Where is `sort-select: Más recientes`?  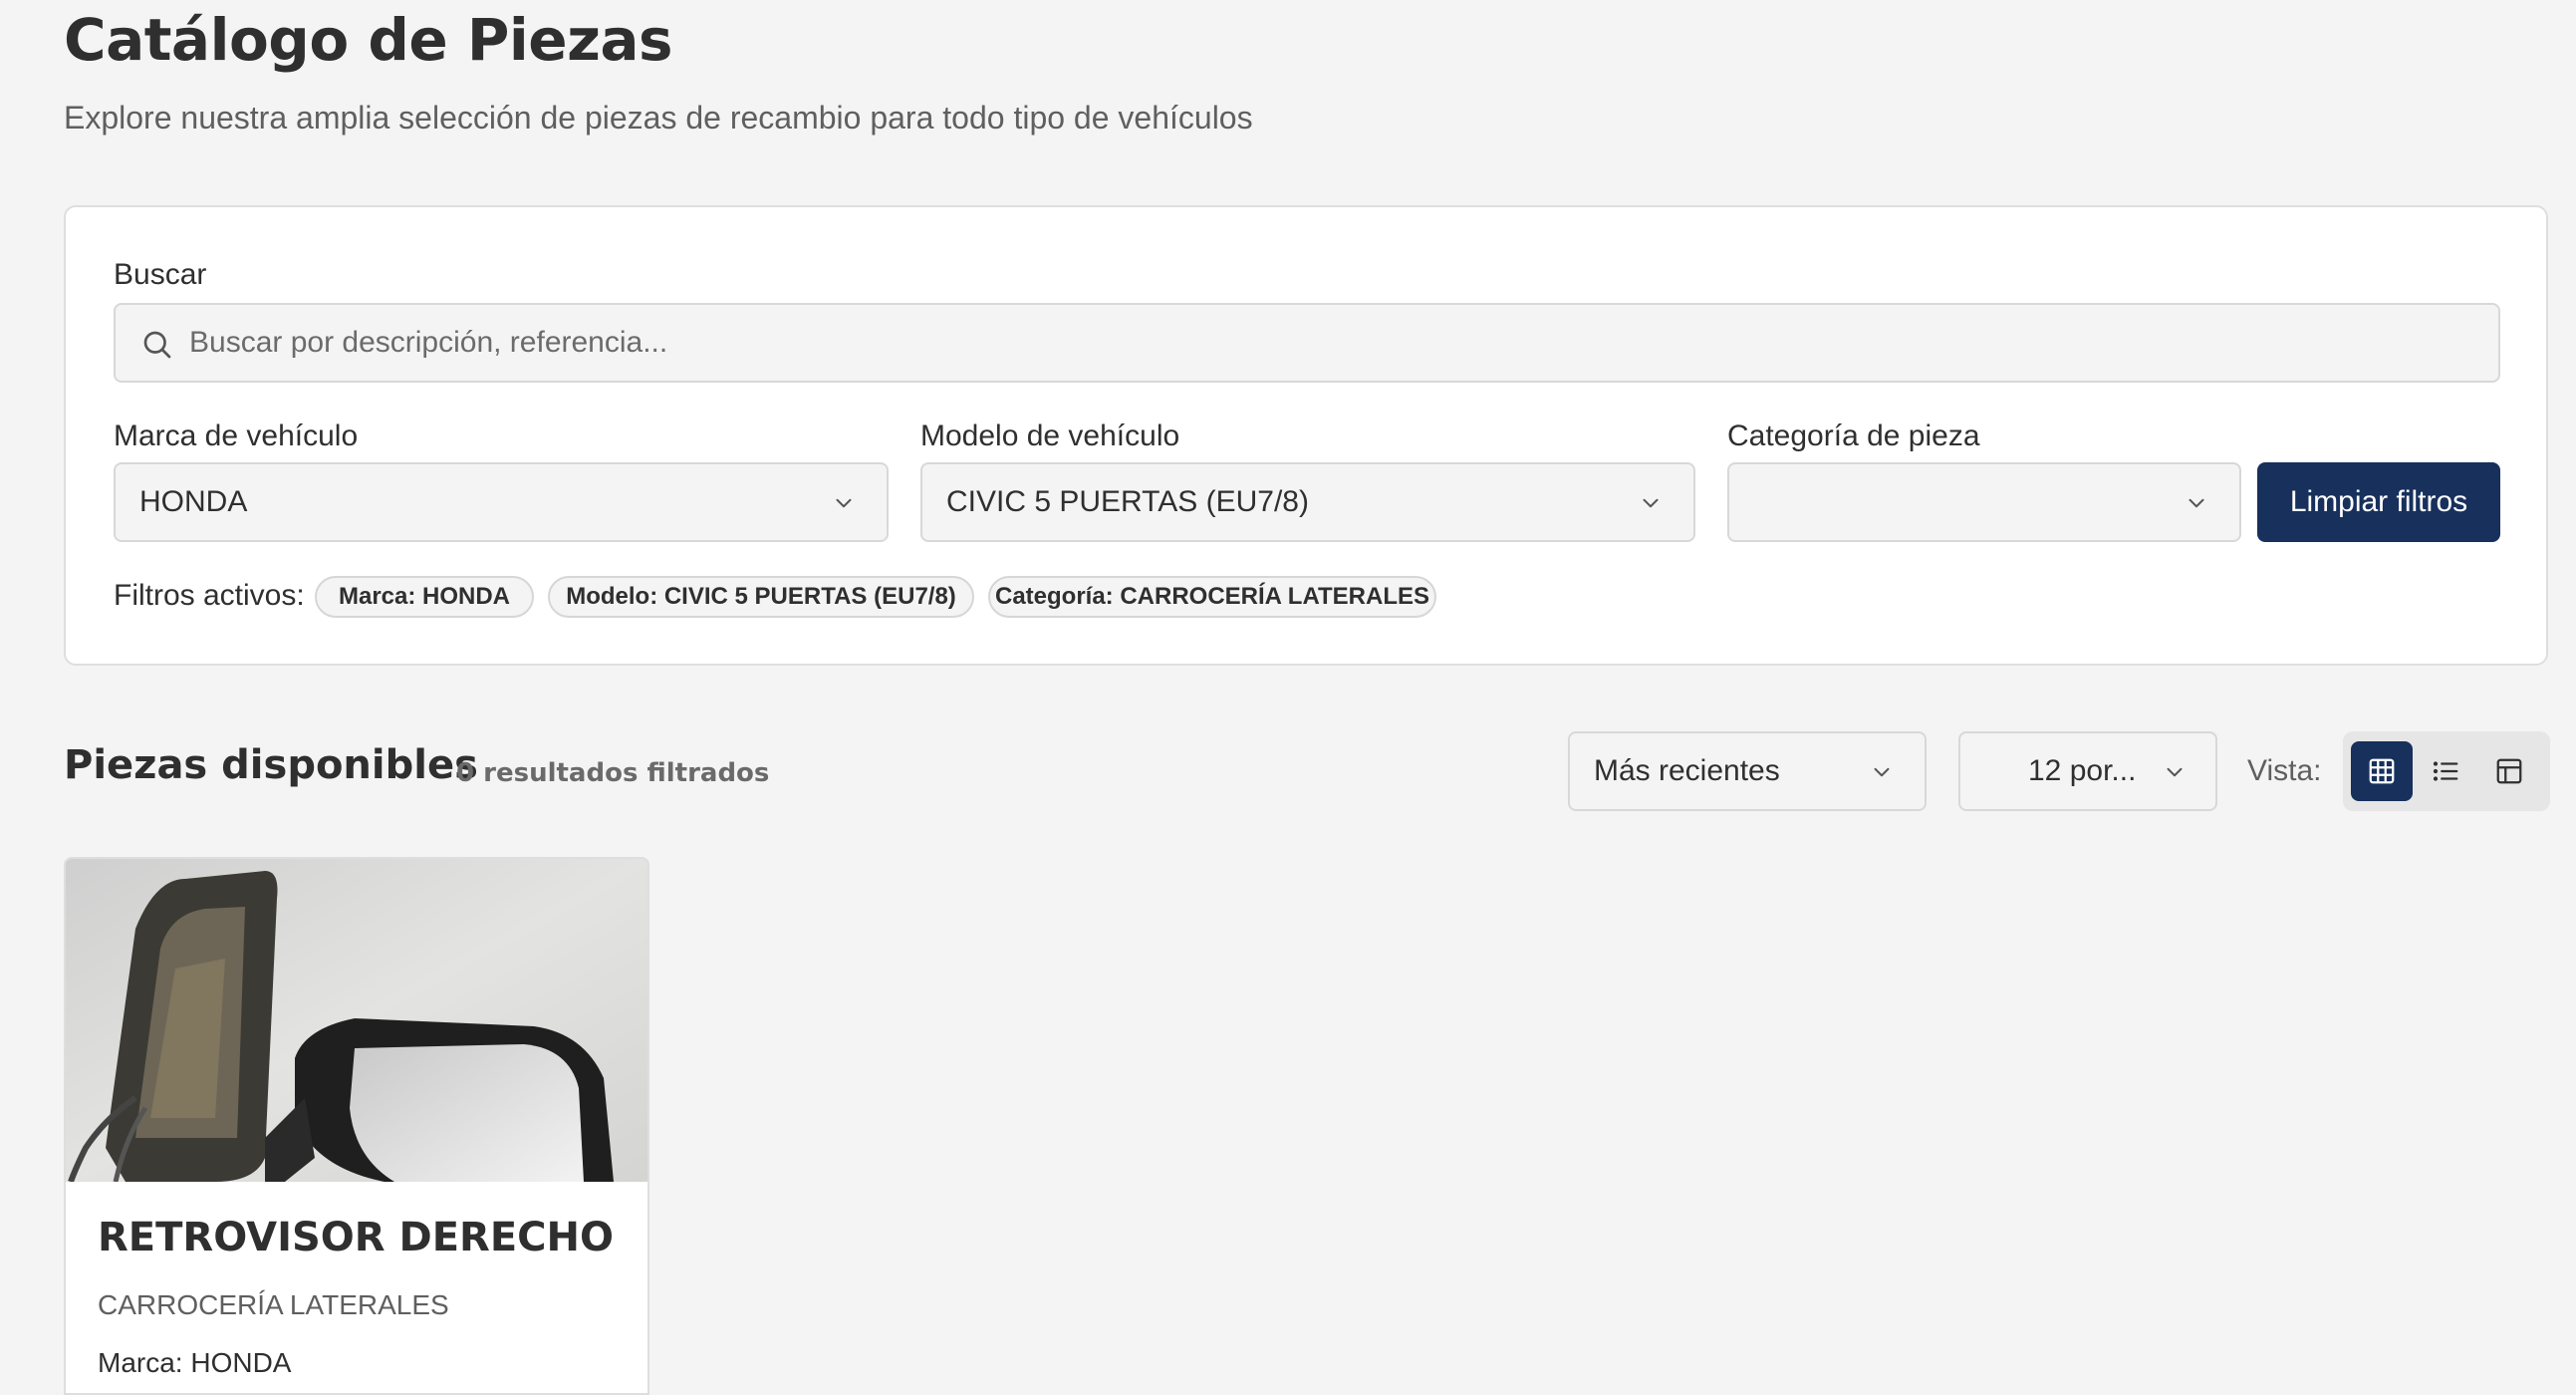
sort-select: Más recientes is located at coordinates (1747, 771).